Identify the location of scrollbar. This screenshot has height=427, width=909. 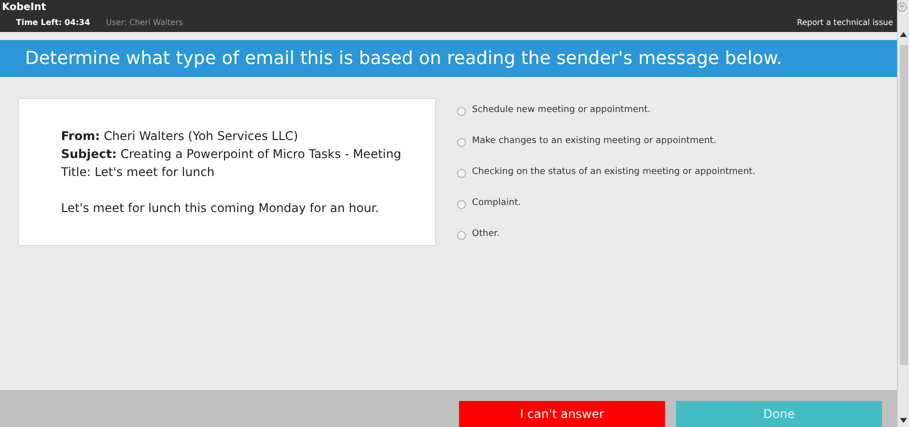
(903, 213).